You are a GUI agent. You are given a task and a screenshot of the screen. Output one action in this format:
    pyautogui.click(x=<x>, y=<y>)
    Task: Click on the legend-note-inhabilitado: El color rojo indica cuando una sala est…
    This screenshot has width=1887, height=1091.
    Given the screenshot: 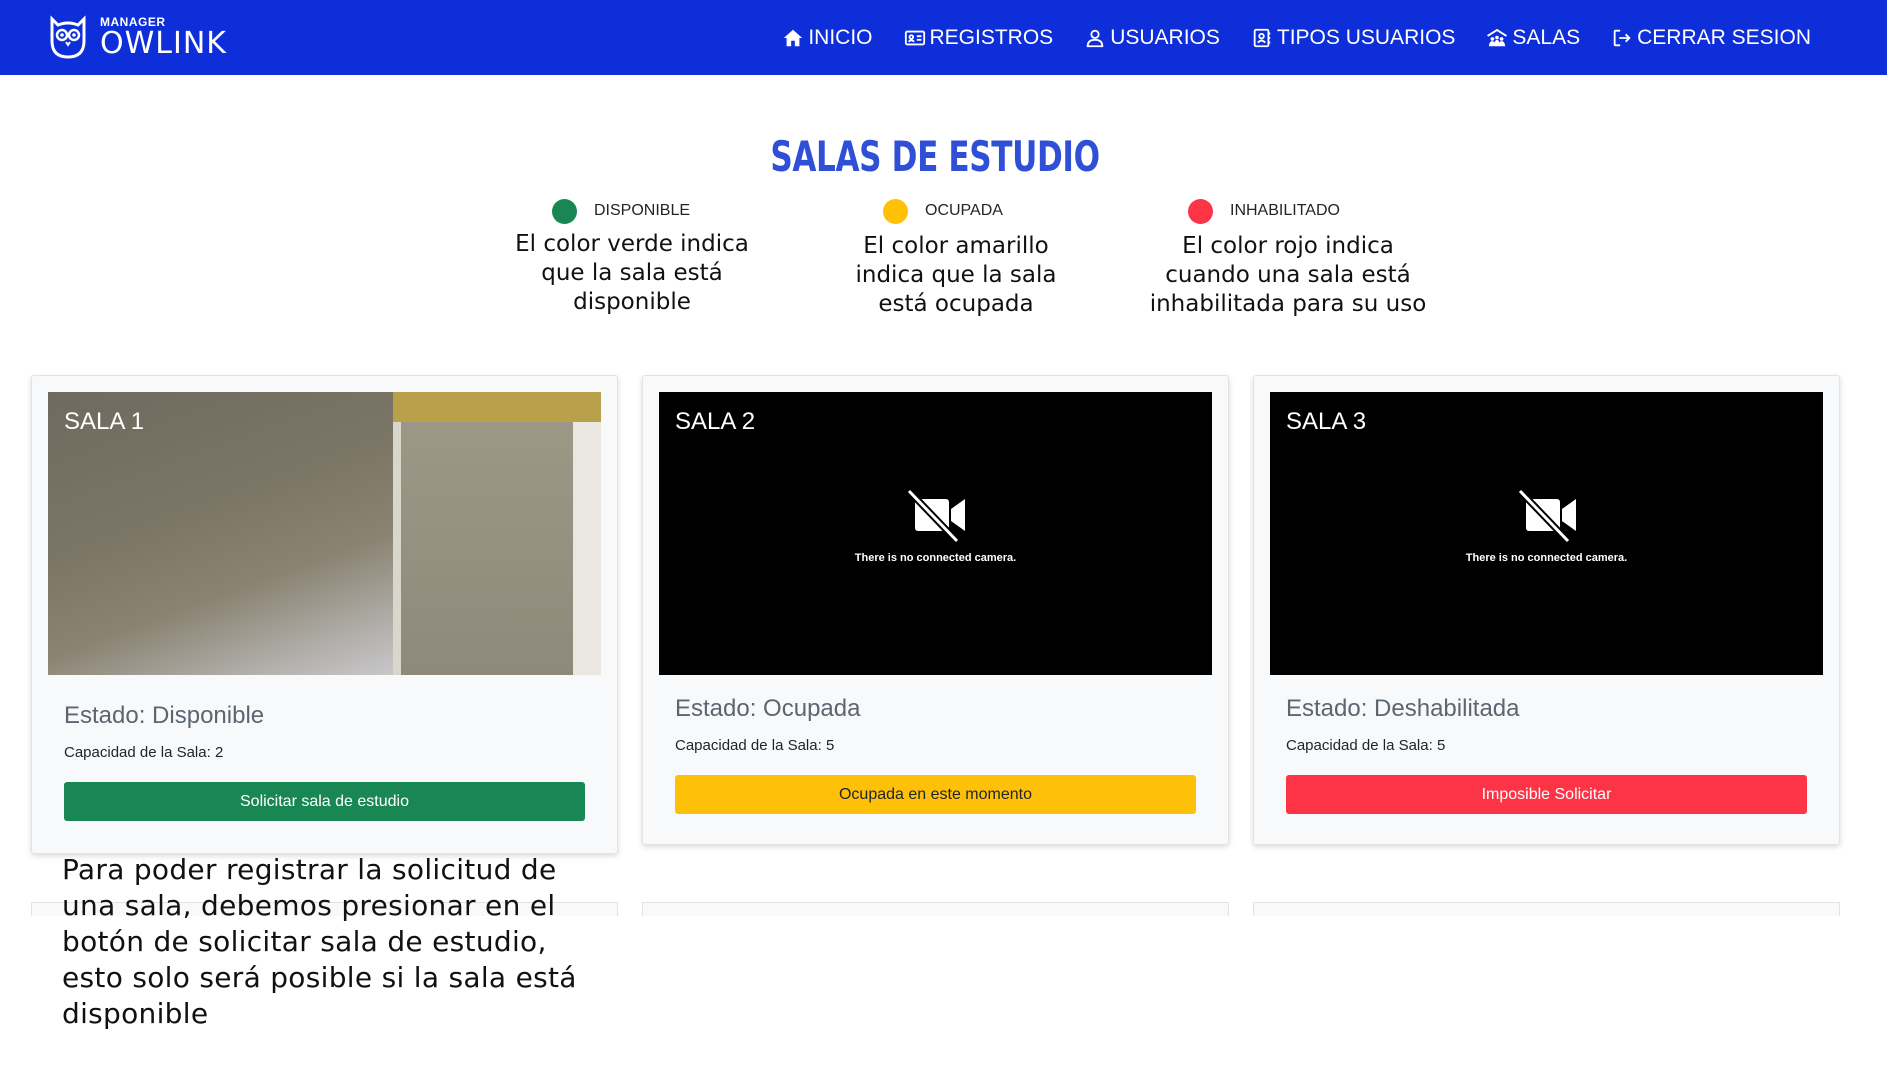 What is the action you would take?
    pyautogui.click(x=1288, y=275)
    